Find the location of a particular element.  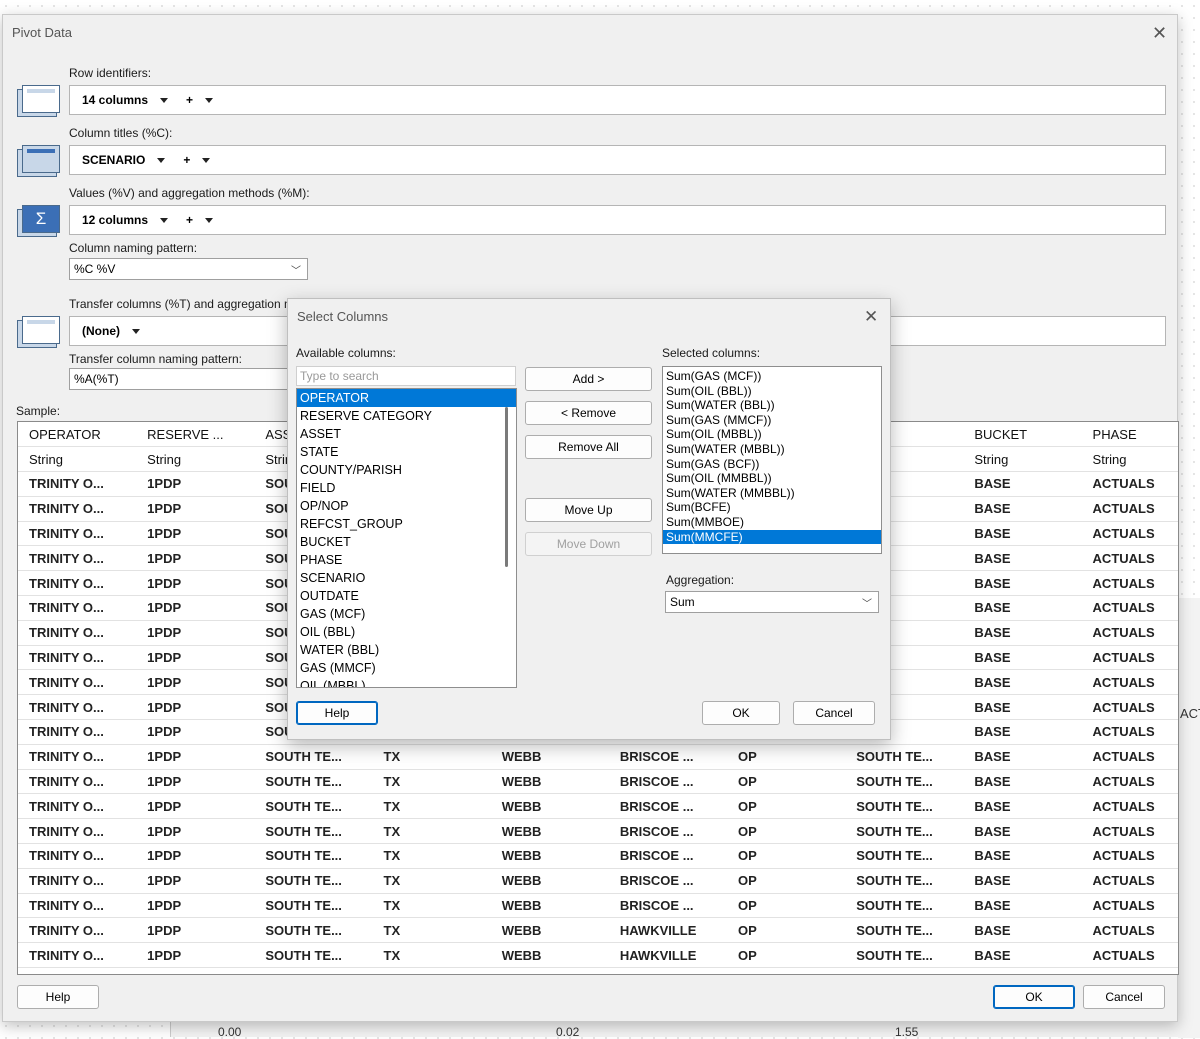

column-header: PHASE is located at coordinates (1129, 435).